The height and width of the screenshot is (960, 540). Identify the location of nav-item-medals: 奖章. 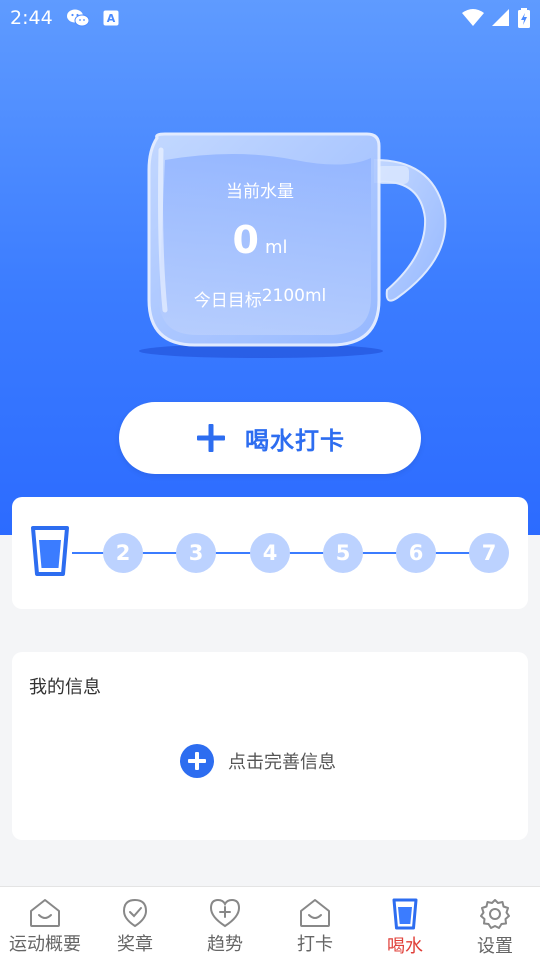
(135, 923).